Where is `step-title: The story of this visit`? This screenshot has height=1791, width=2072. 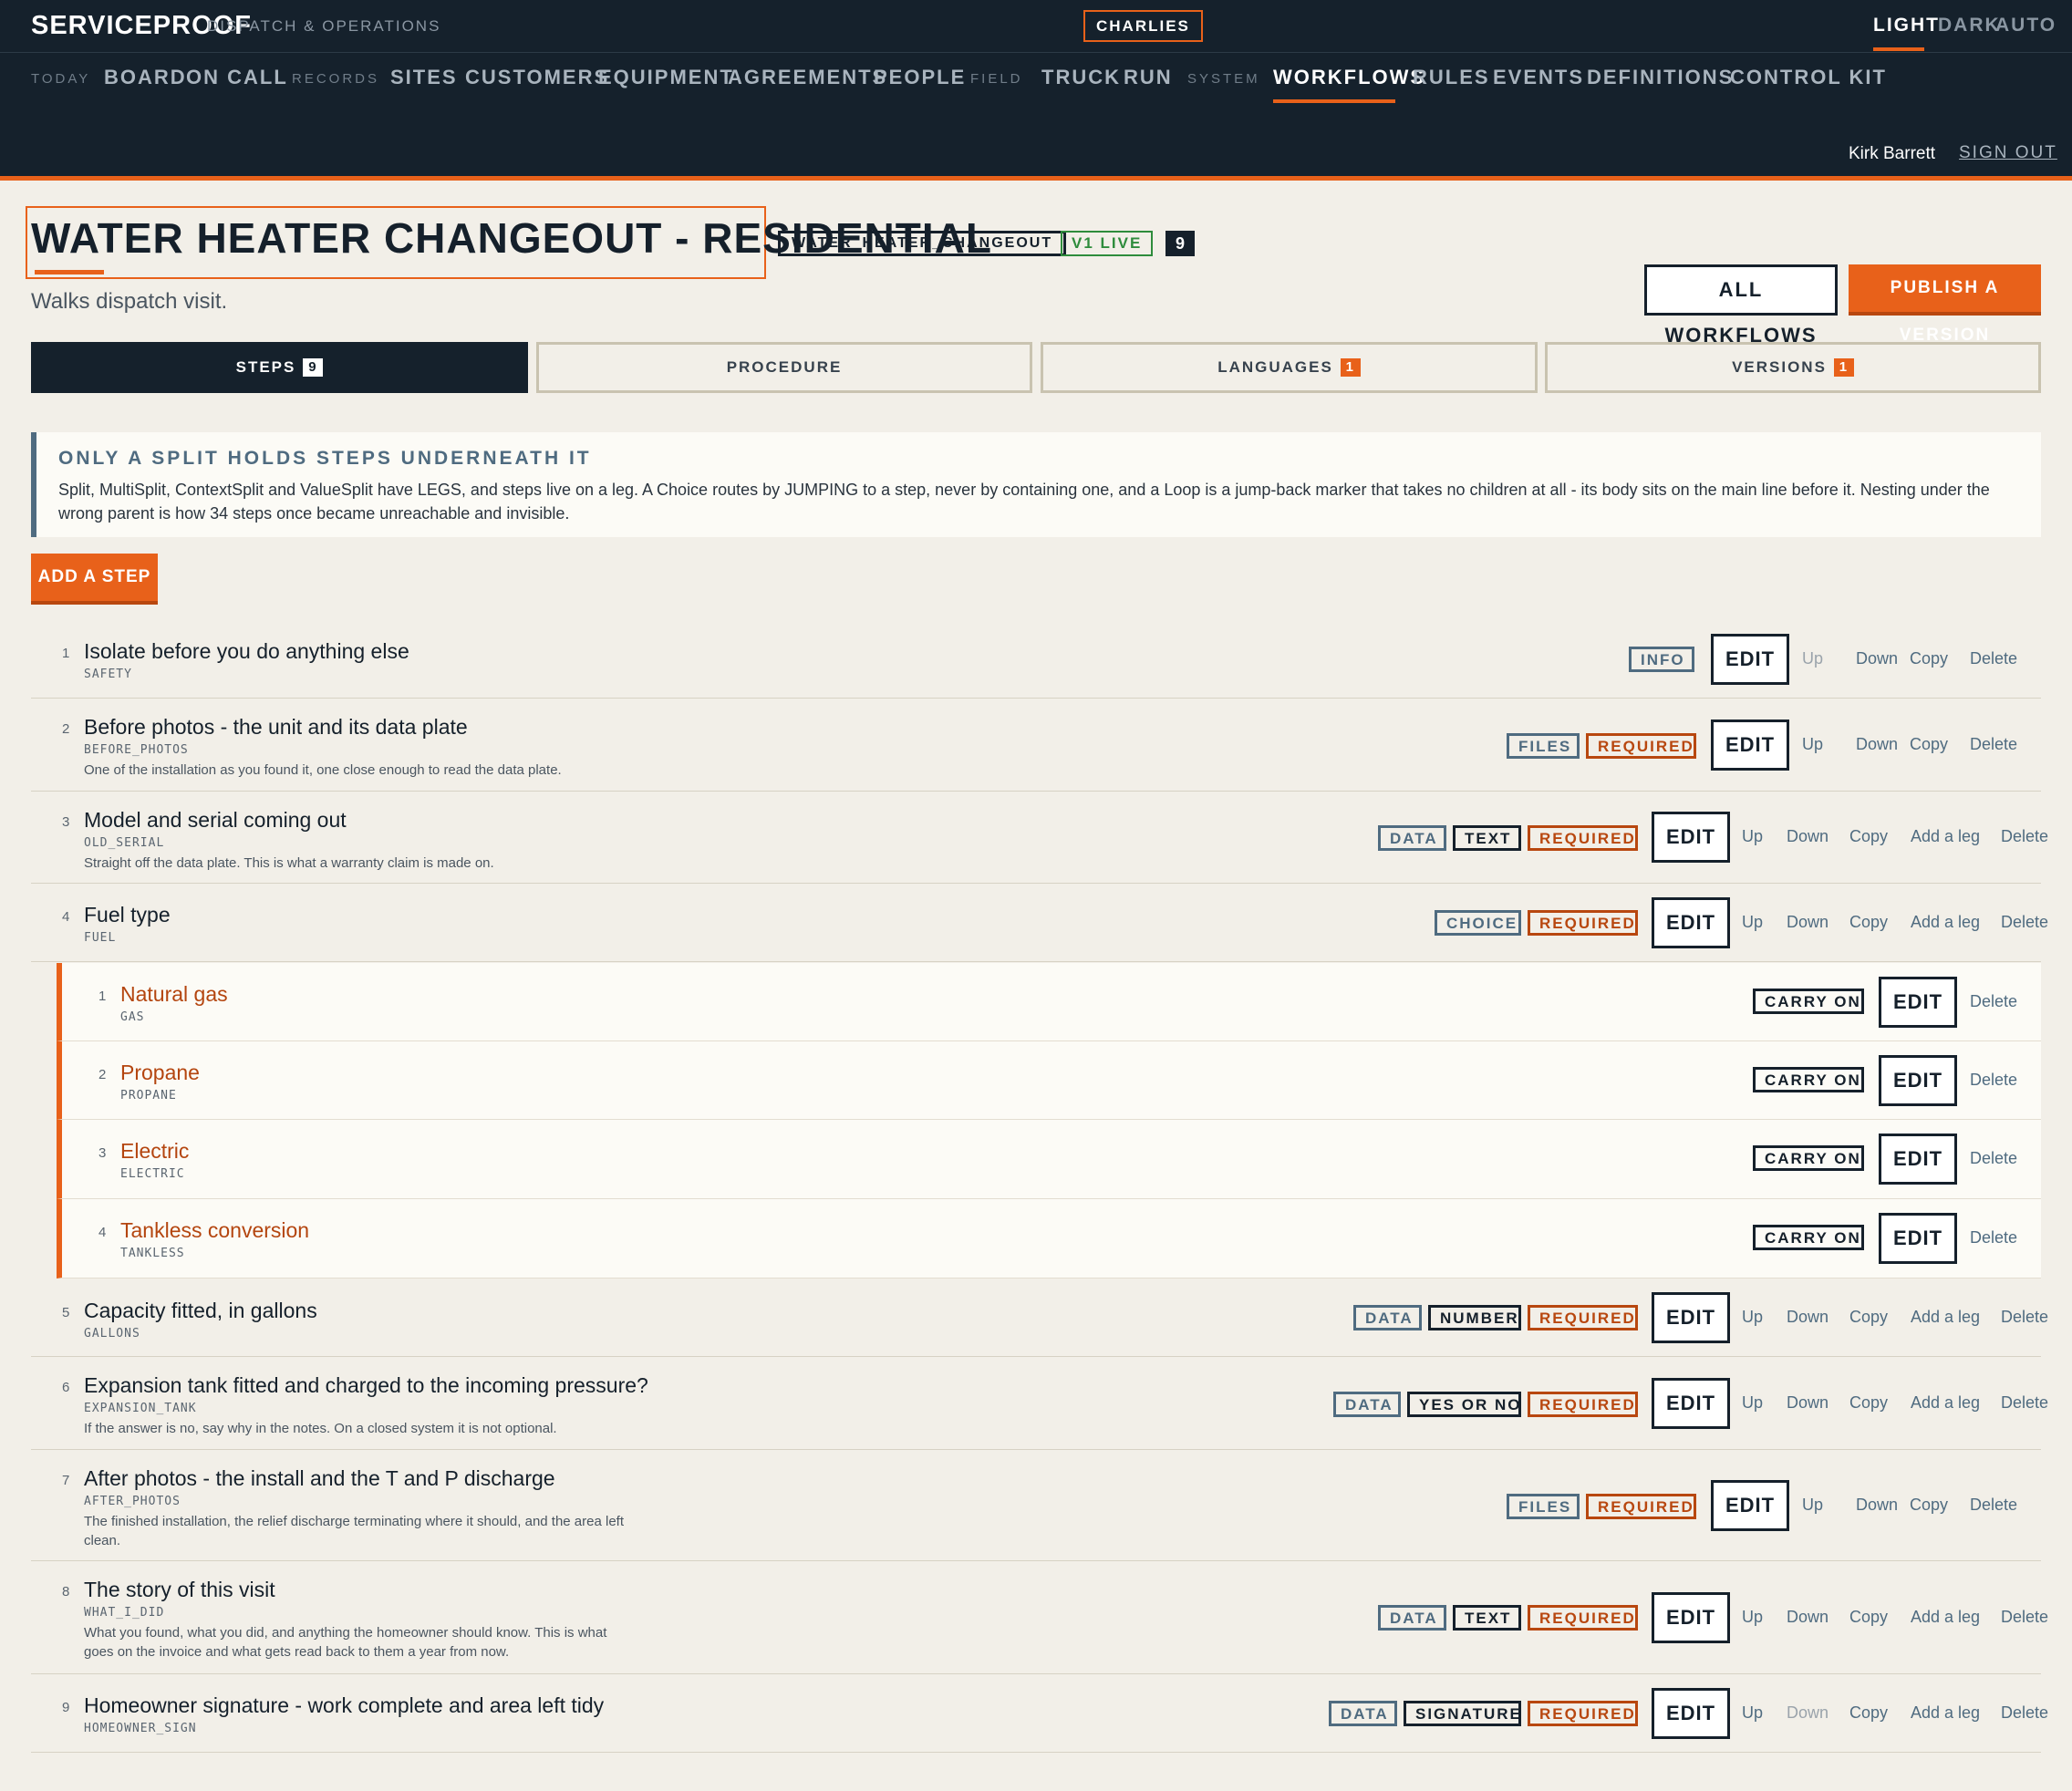 step-title: The story of this visit is located at coordinates (179, 1590).